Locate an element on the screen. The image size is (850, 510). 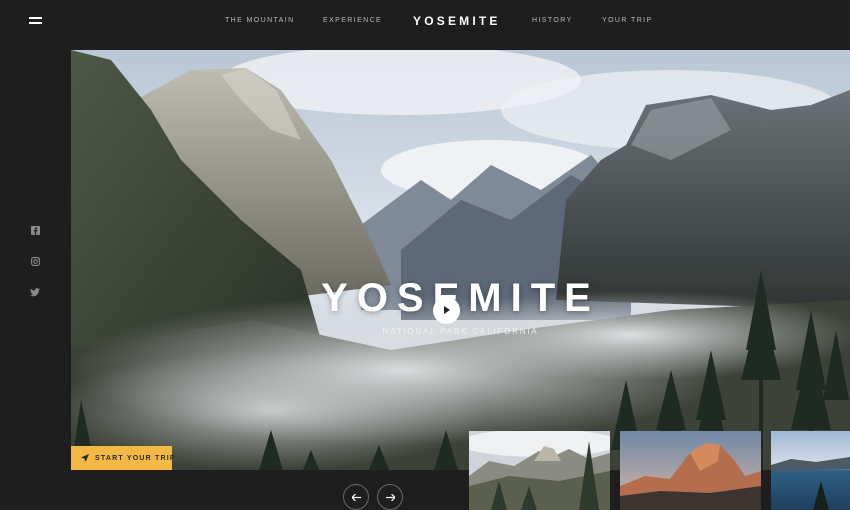
hero-title: YOSEMITE is located at coordinates (460, 298).